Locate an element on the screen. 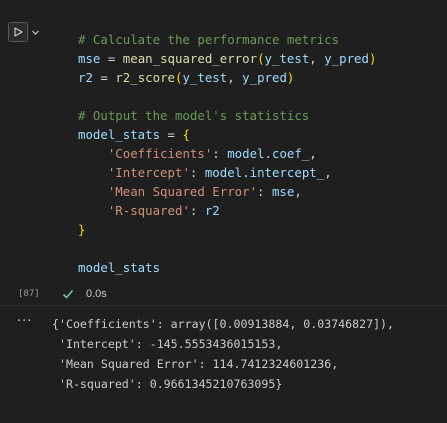 The width and height of the screenshot is (447, 423). code-line: 'Mean Squared Error': mse, is located at coordinates (190, 191).